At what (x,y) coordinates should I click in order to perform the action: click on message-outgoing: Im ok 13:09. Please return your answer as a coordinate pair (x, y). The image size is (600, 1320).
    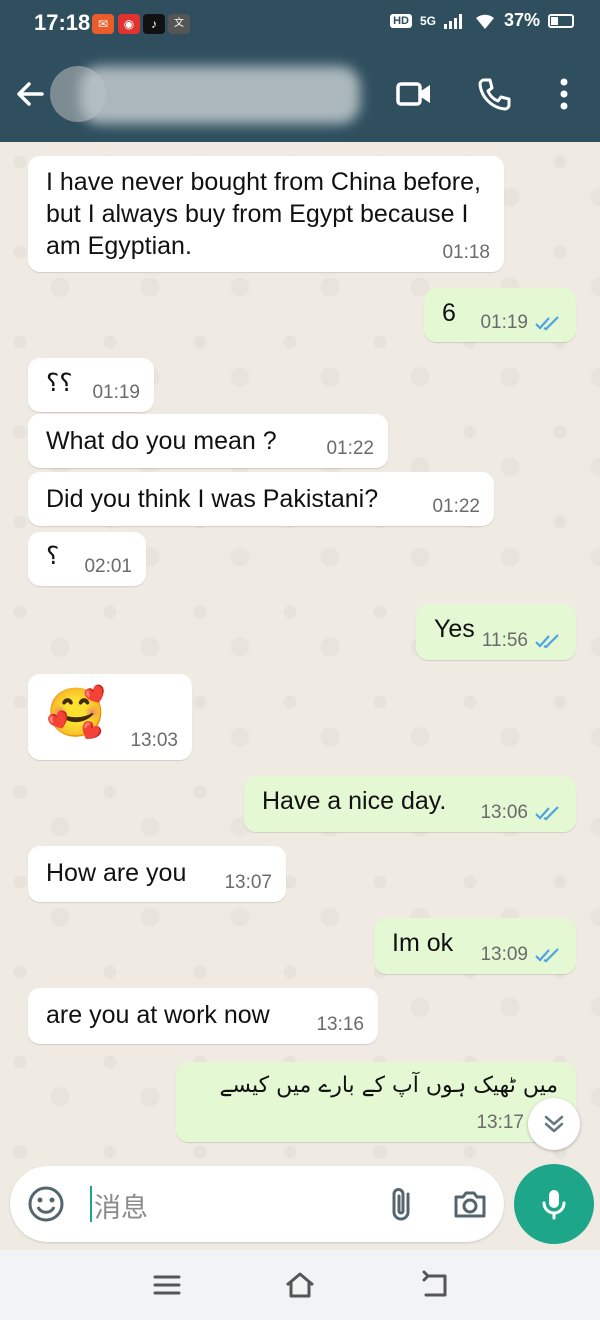
    Looking at the image, I should click on (475, 946).